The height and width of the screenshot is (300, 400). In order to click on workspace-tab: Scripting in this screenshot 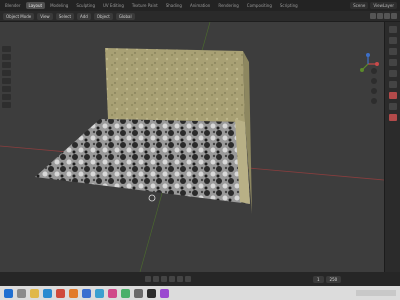, I will do `click(289, 5)`.